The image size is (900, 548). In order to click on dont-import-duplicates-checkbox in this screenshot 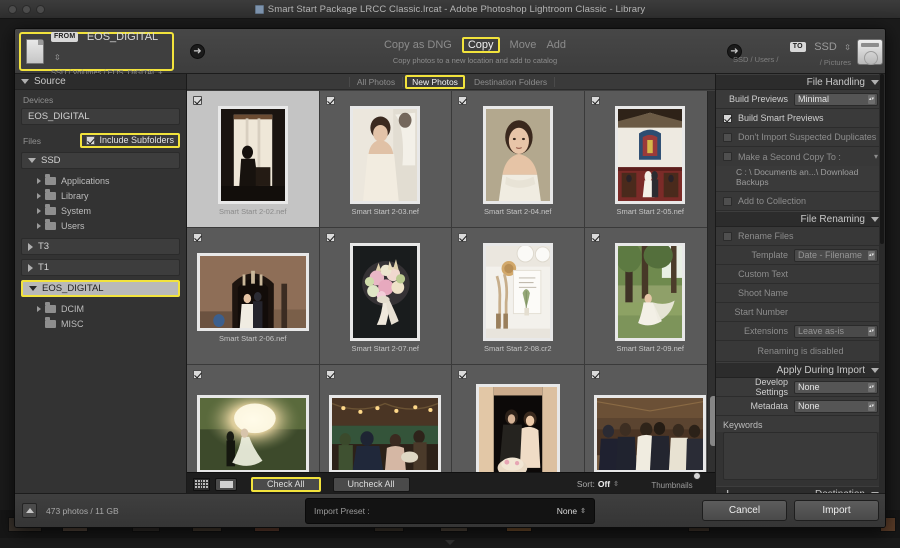, I will do `click(727, 137)`.